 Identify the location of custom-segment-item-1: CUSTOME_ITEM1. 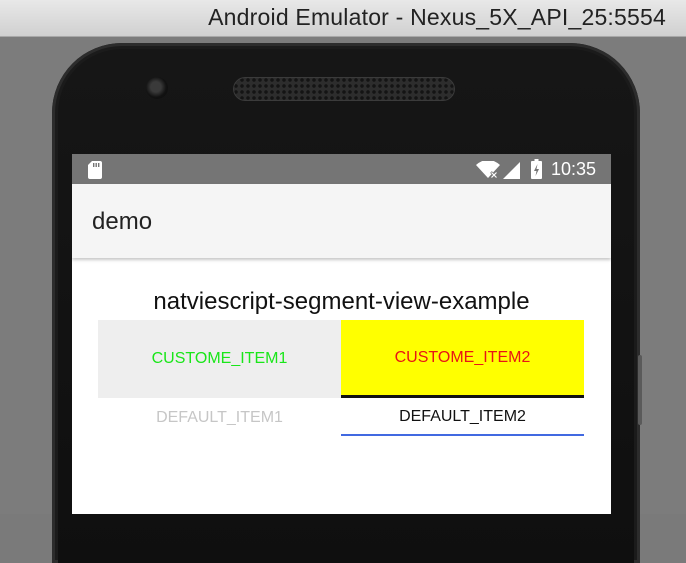
(219, 359).